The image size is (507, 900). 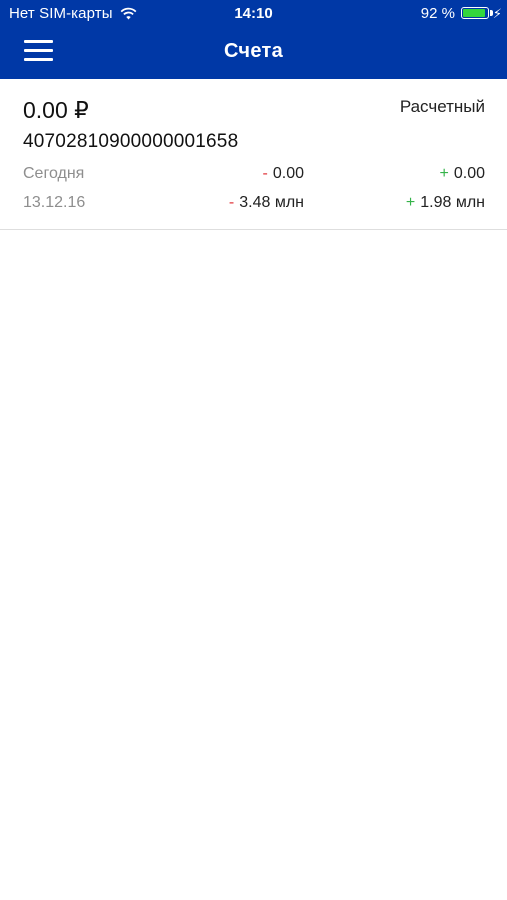 What do you see at coordinates (54, 173) in the screenshot?
I see `turnover-date: Сегодня` at bounding box center [54, 173].